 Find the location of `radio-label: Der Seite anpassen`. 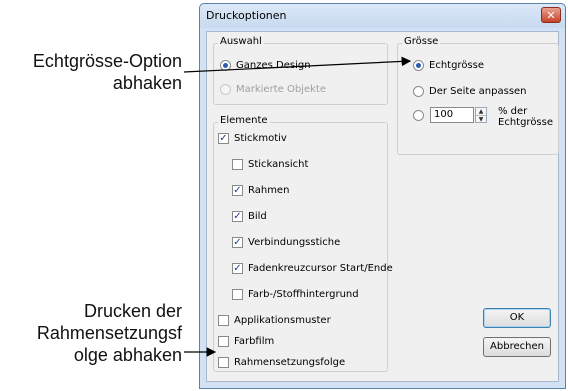

radio-label: Der Seite anpassen is located at coordinates (478, 91).